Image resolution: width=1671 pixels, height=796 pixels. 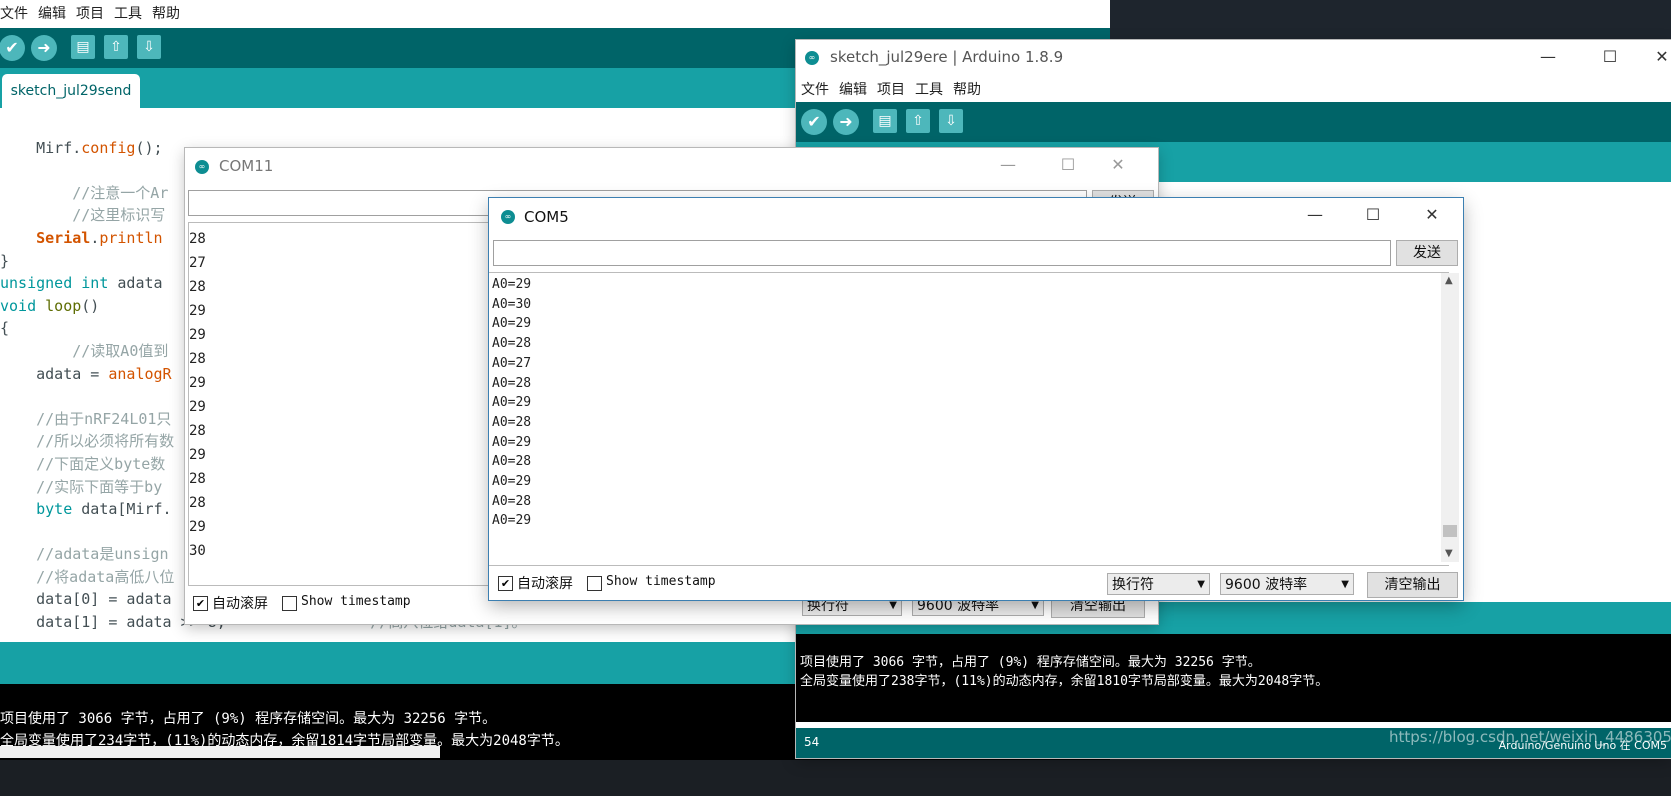 I want to click on desktop-background, so click(x=1390, y=20).